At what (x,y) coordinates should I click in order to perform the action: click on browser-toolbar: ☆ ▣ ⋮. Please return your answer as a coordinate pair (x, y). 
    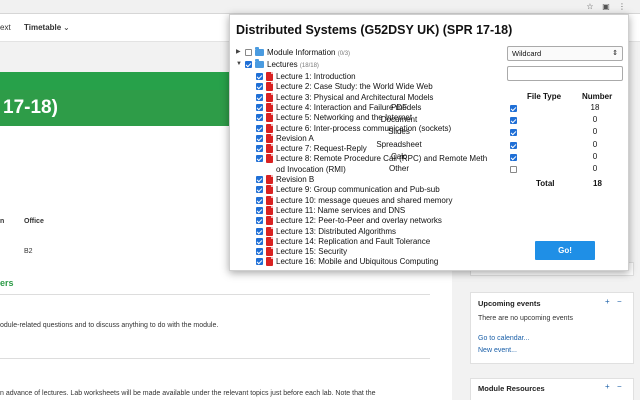
    Looking at the image, I should click on (320, 7).